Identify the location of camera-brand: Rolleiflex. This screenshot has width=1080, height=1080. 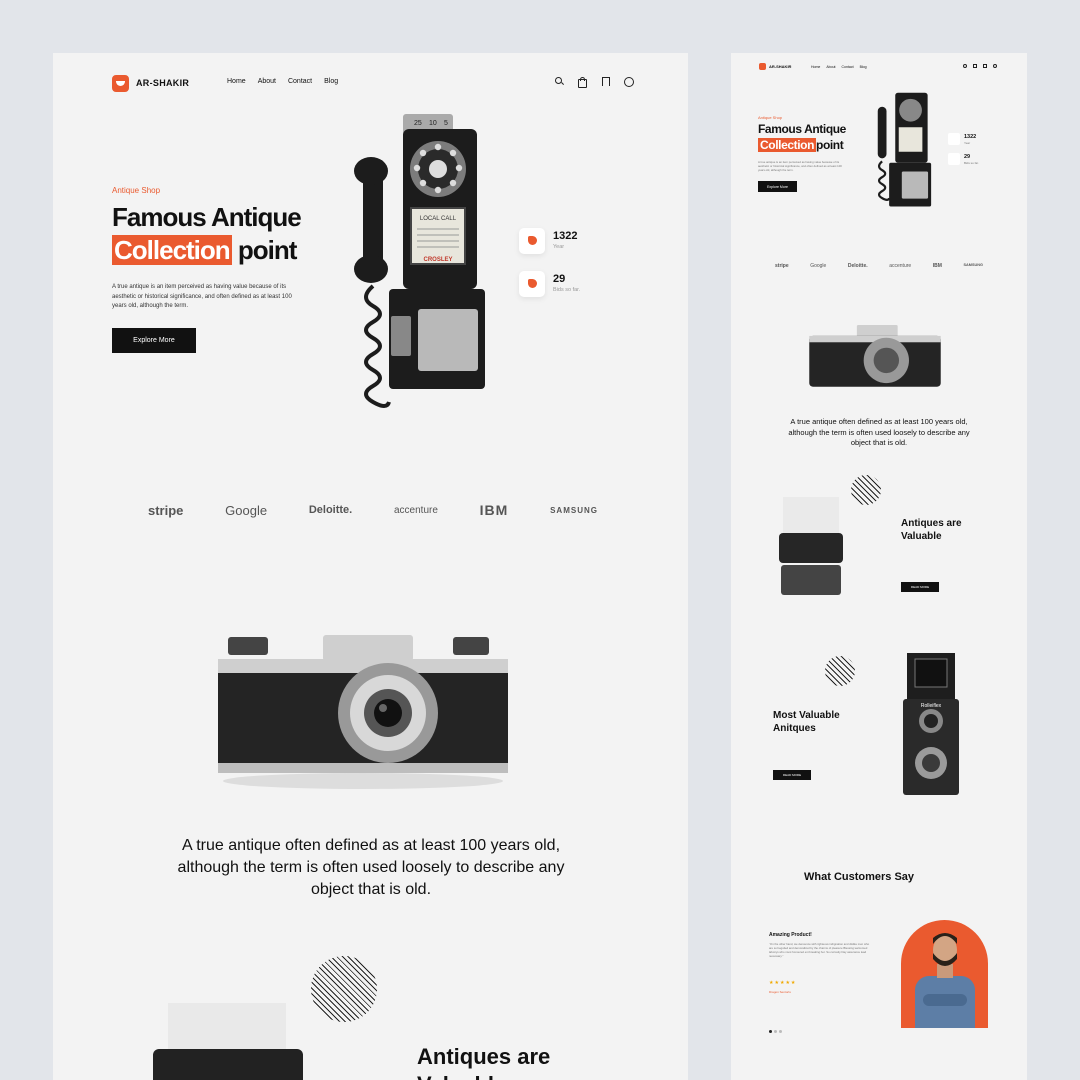
(931, 706).